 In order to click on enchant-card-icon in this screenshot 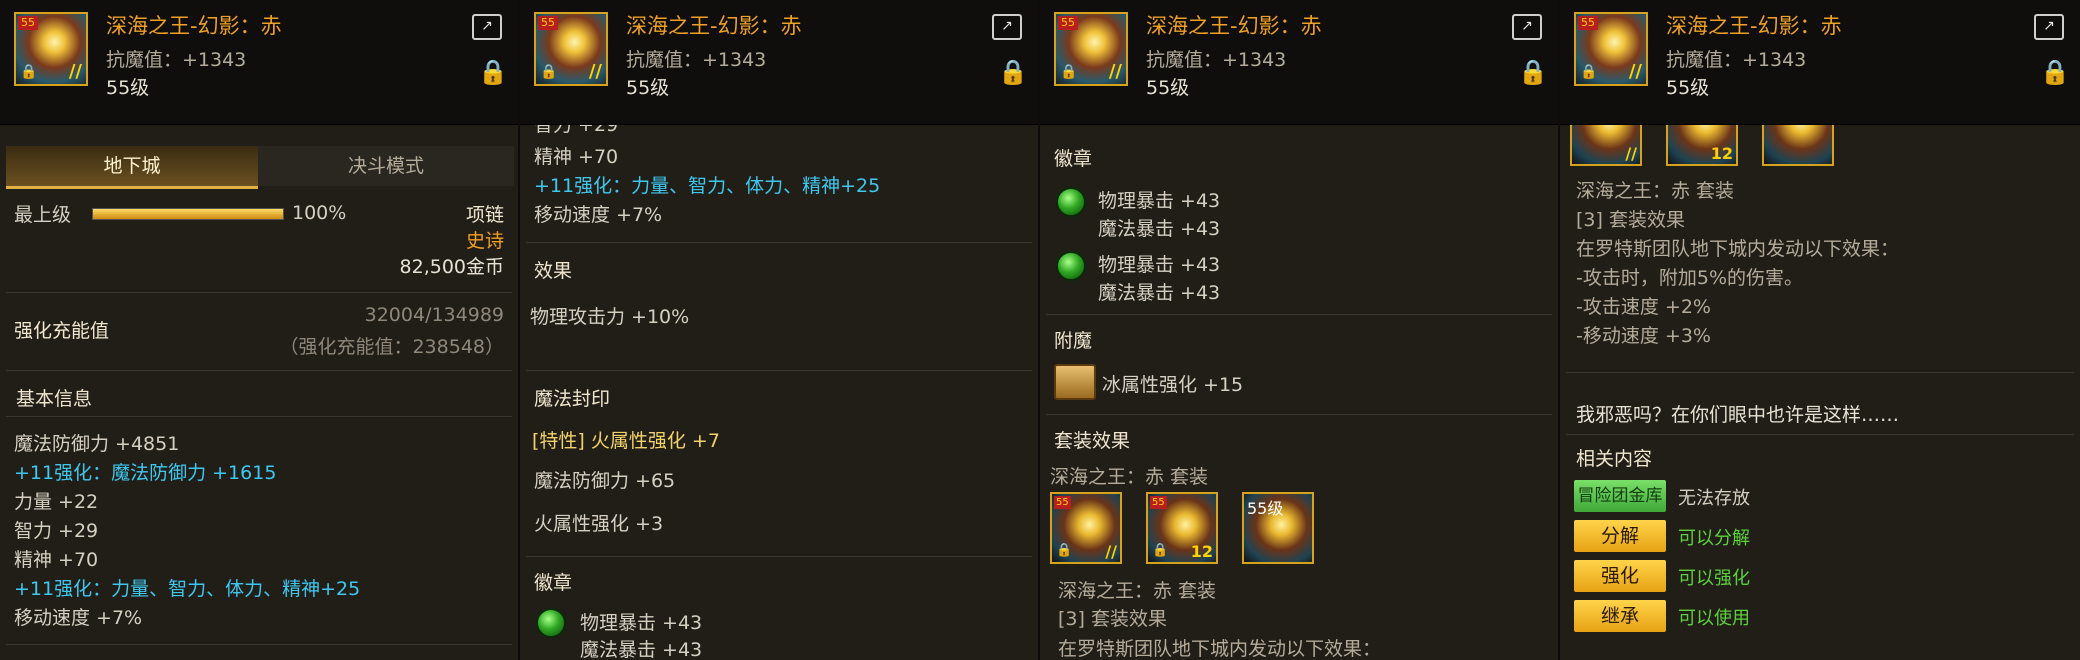, I will do `click(1075, 382)`.